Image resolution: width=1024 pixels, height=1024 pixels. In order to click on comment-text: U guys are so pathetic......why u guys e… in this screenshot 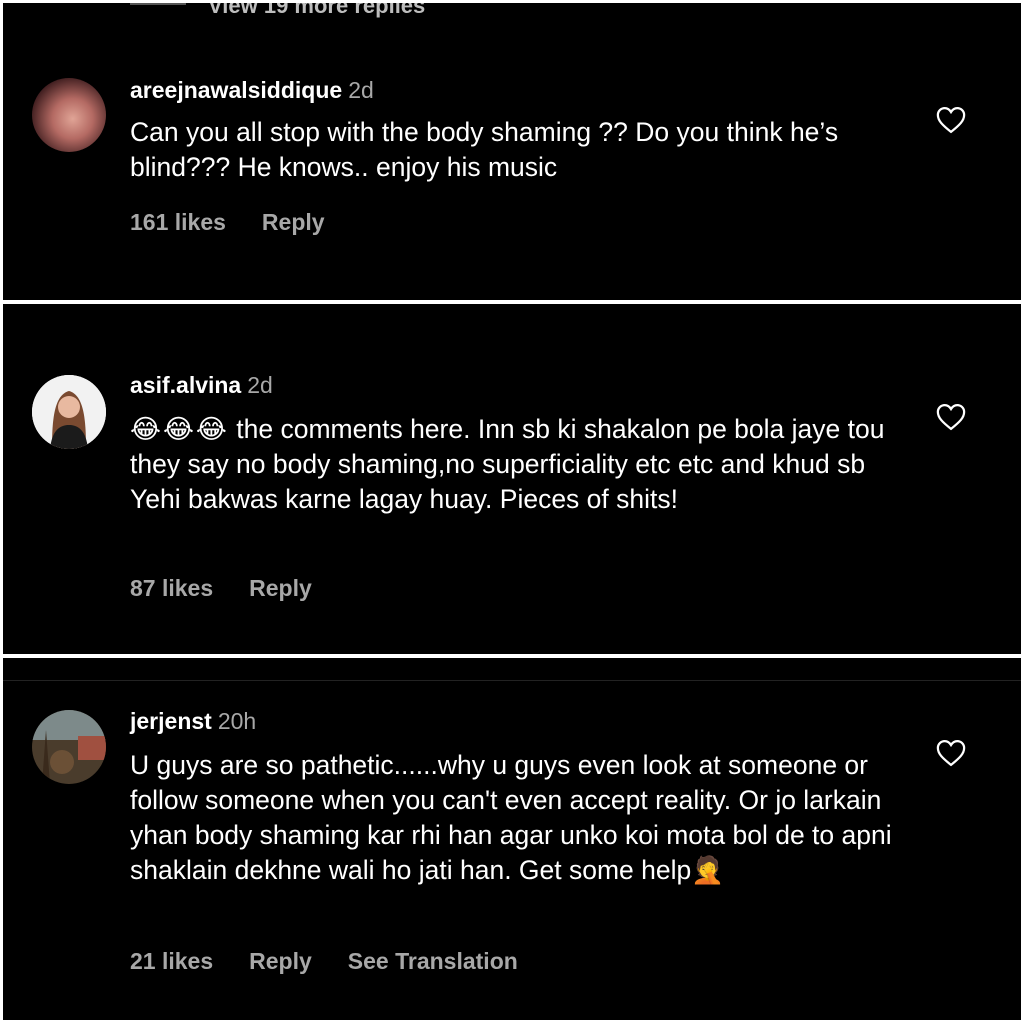, I will do `click(511, 817)`.